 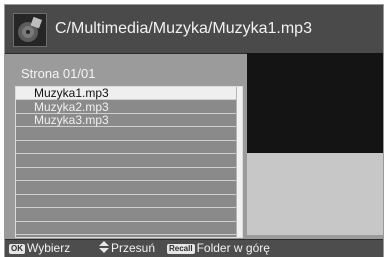 I want to click on page-indicator: Strona 01/01, so click(x=58, y=73).